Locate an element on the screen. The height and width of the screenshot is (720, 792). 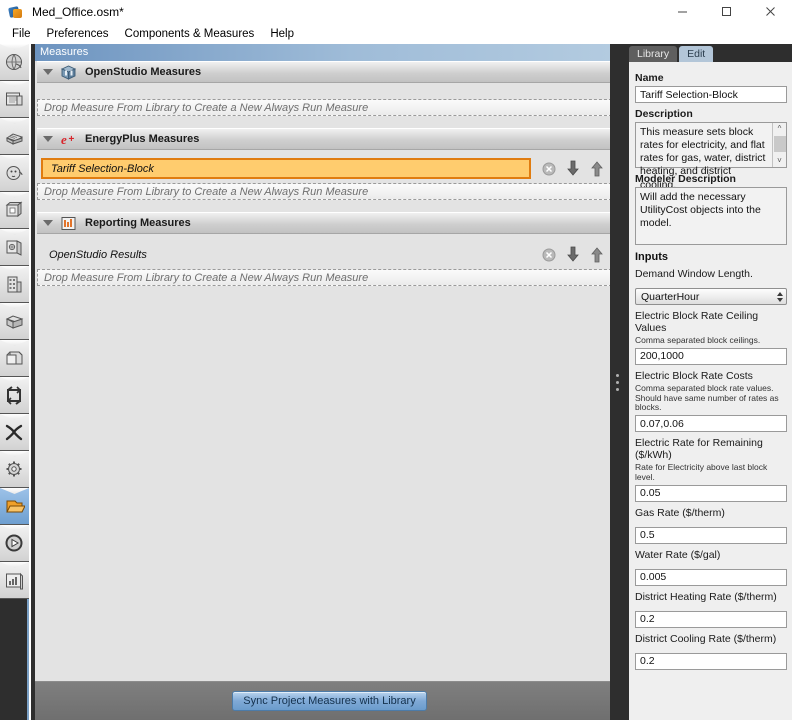
sidebar-item-site is located at coordinates (14, 62).